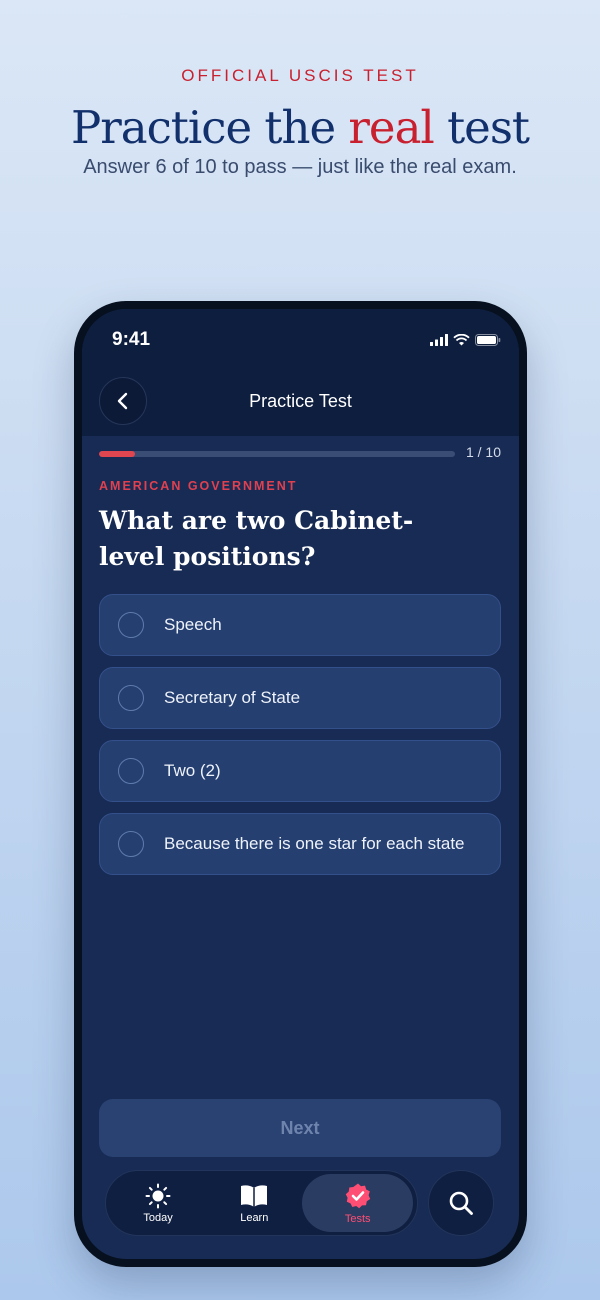 This screenshot has width=600, height=1300. I want to click on answer-option: Speech, so click(300, 625).